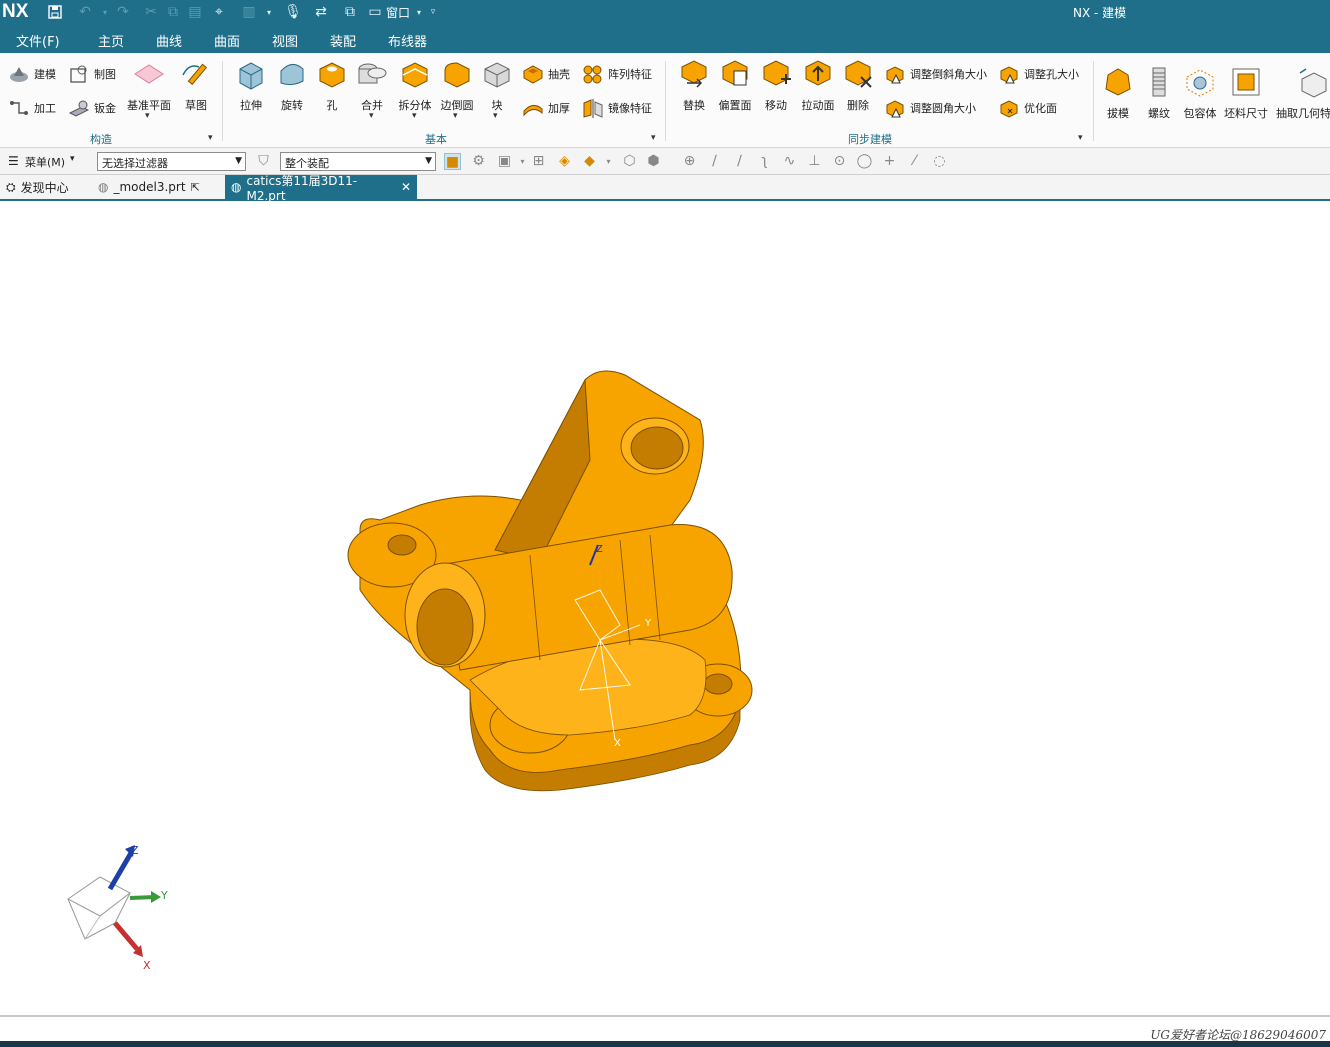 The height and width of the screenshot is (1047, 1330). What do you see at coordinates (1303, 93) in the screenshot?
I see `extract-geometry-button: 抽取几何特` at bounding box center [1303, 93].